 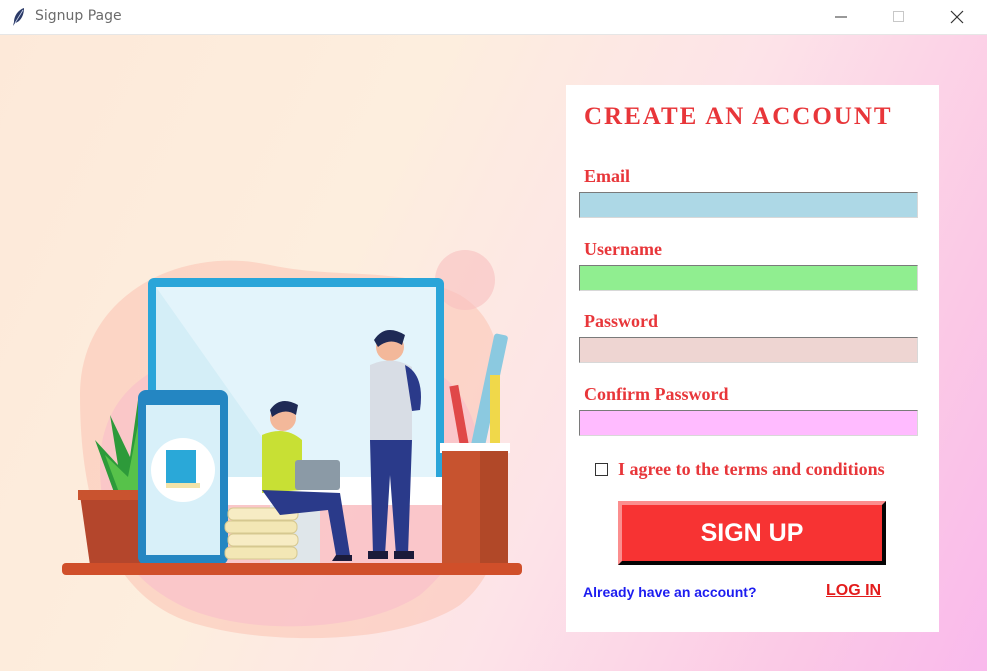 I want to click on terms-checkbox, so click(x=601, y=469).